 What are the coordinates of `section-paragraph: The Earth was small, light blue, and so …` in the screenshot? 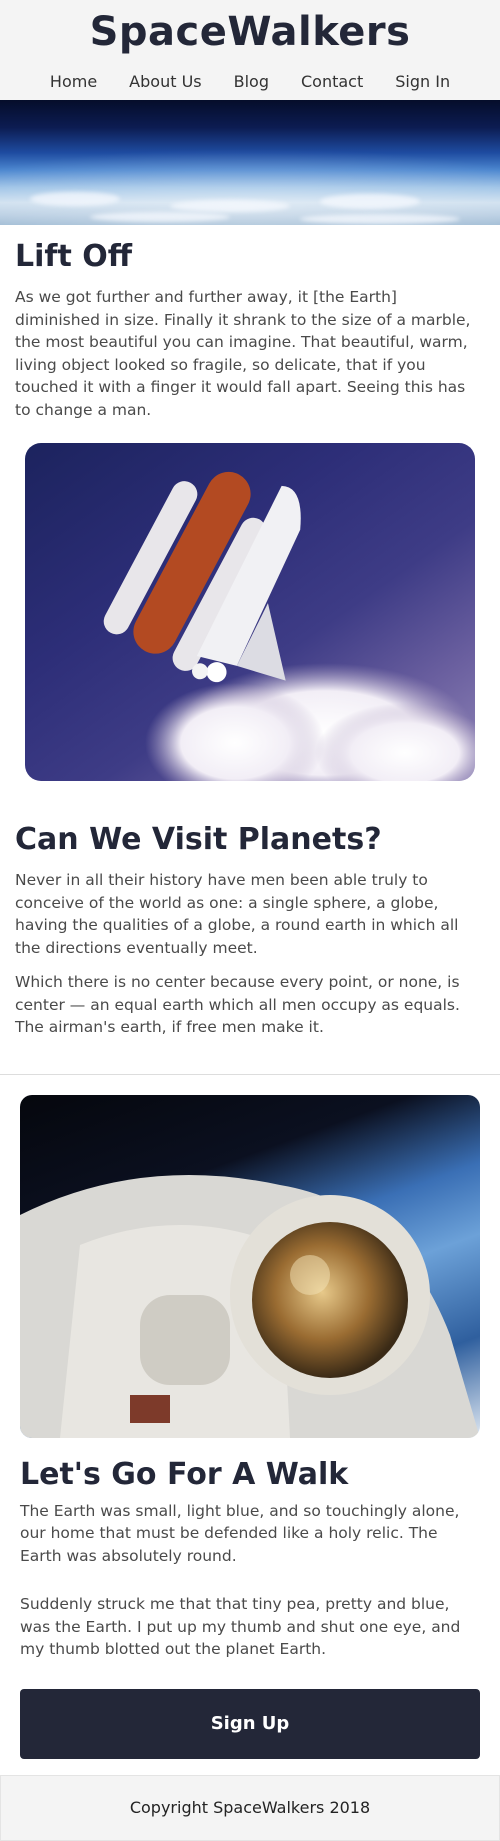 It's located at (240, 1533).